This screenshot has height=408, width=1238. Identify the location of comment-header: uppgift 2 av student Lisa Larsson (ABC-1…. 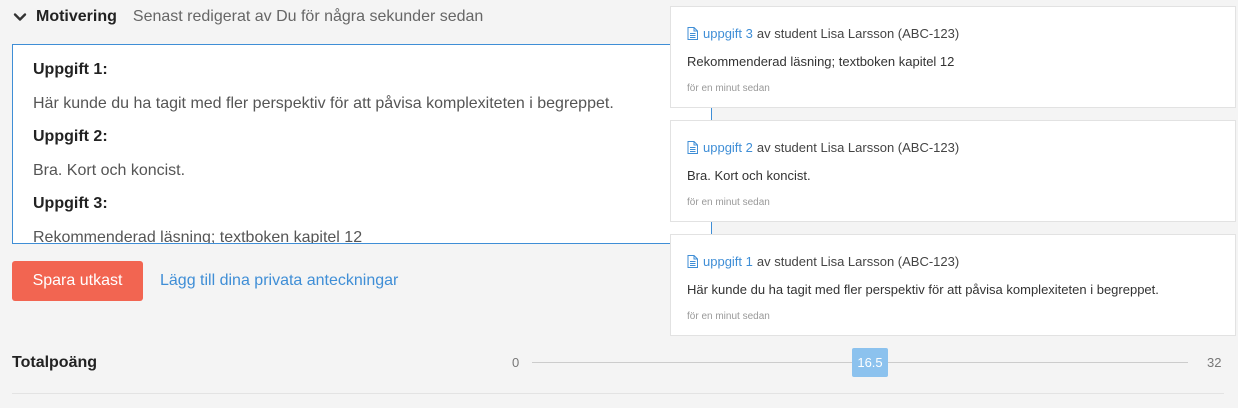
(961, 147).